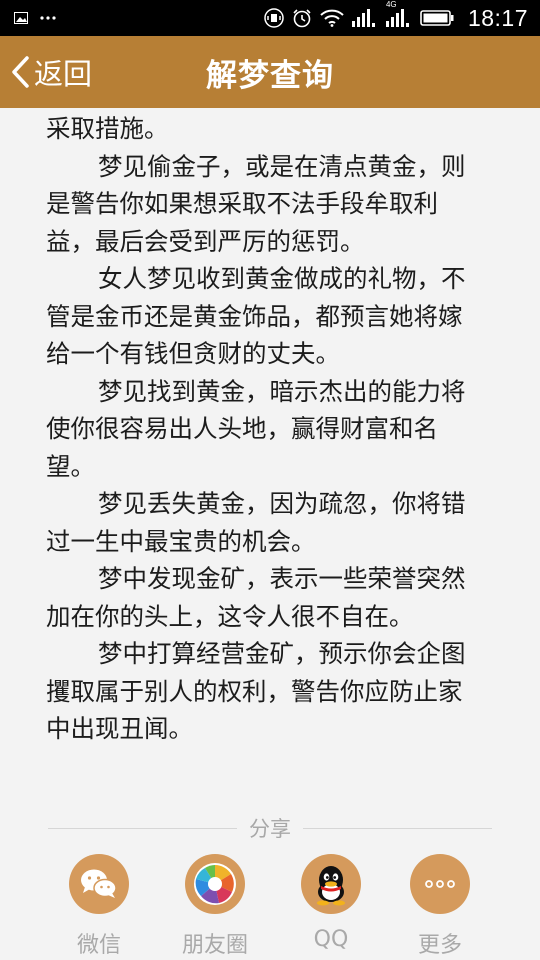  I want to click on paragraph: 梦中发现金矿，表示一些荣誉突然加在你的头上，这令人很不自在。, so click(256, 597).